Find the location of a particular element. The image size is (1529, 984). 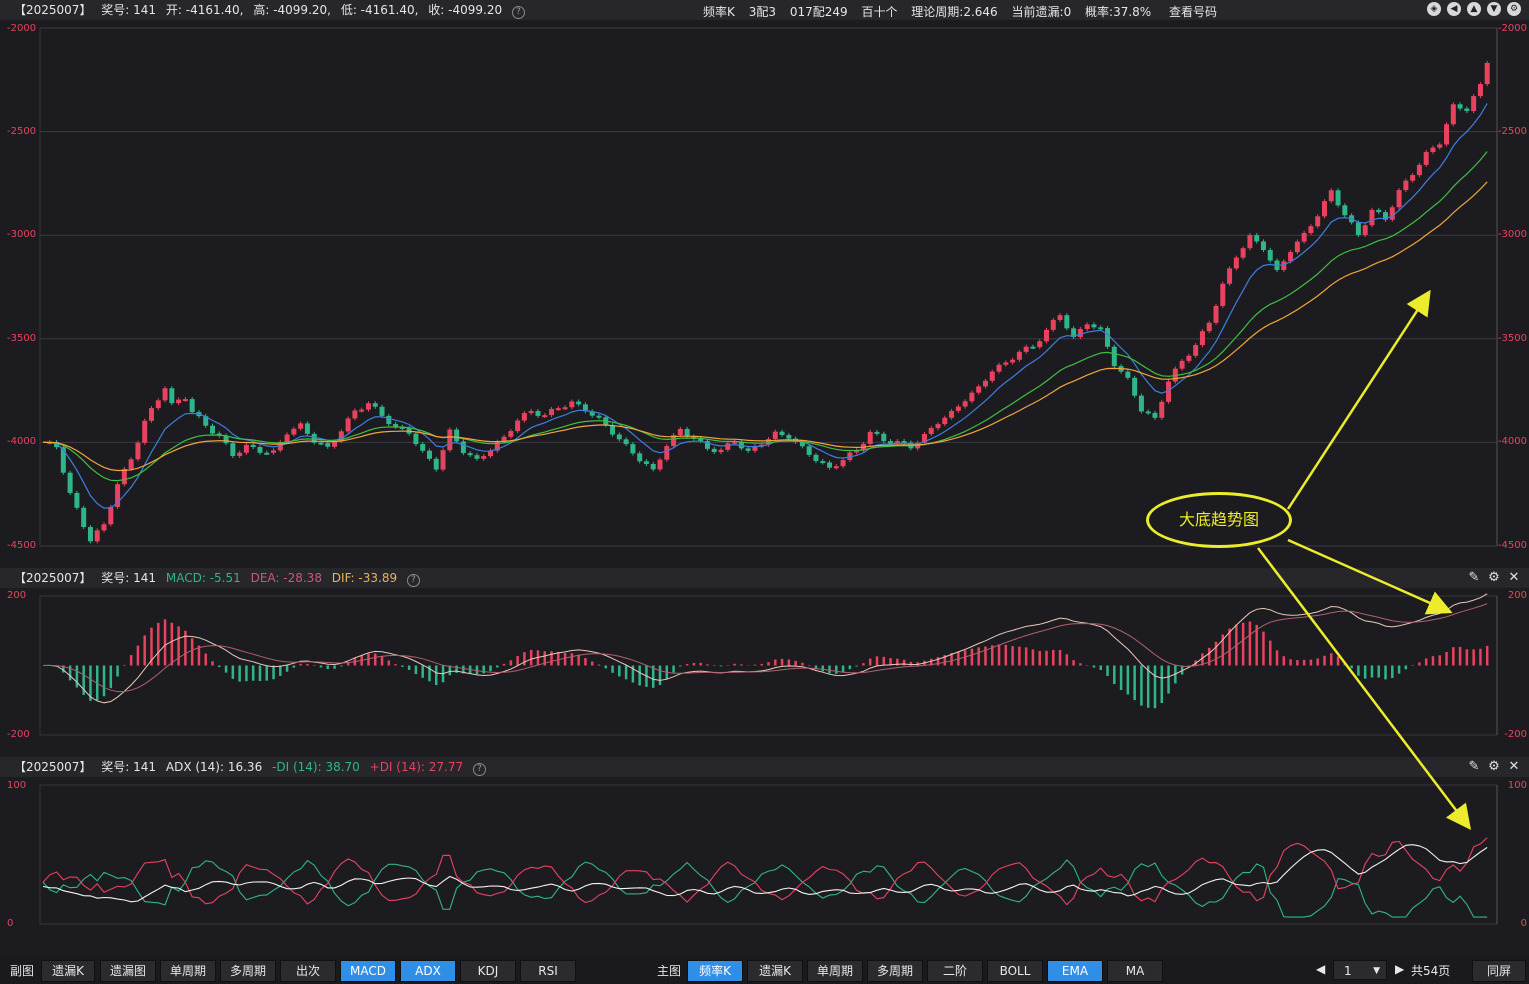

compass-icon: ◈ is located at coordinates (1434, 9).